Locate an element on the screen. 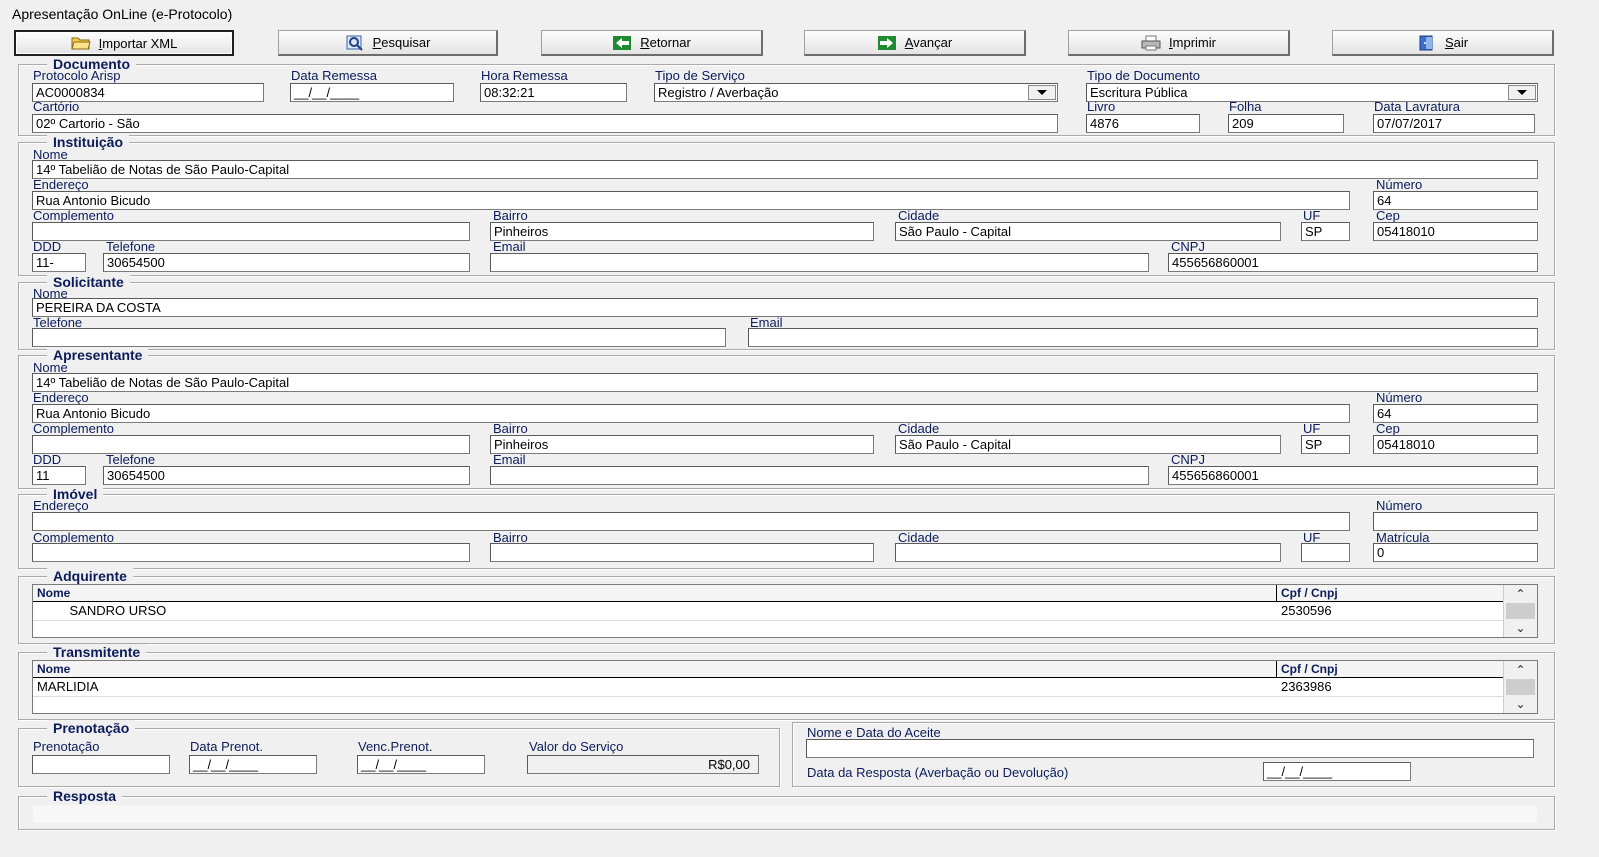 This screenshot has width=1599, height=857. imo-matricula-field: 0 is located at coordinates (1455, 552).